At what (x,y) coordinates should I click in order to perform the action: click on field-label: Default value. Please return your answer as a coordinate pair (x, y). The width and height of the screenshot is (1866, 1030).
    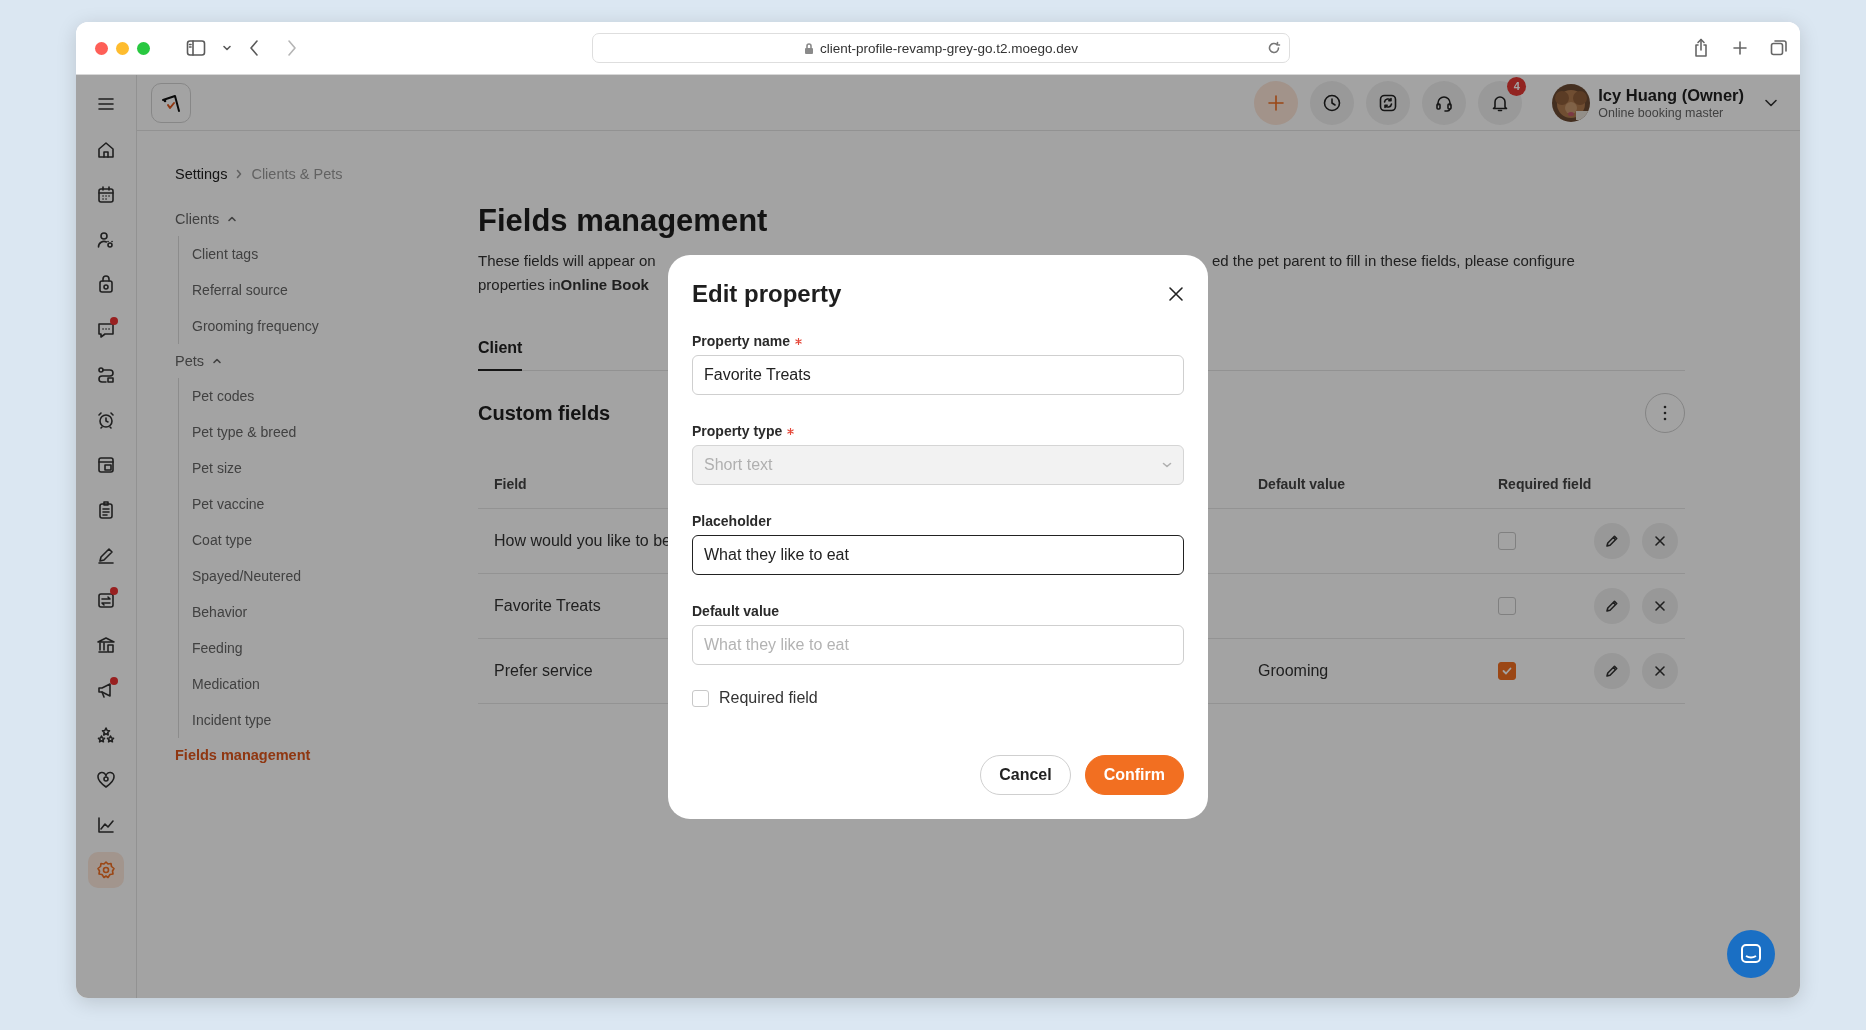
    Looking at the image, I should click on (736, 611).